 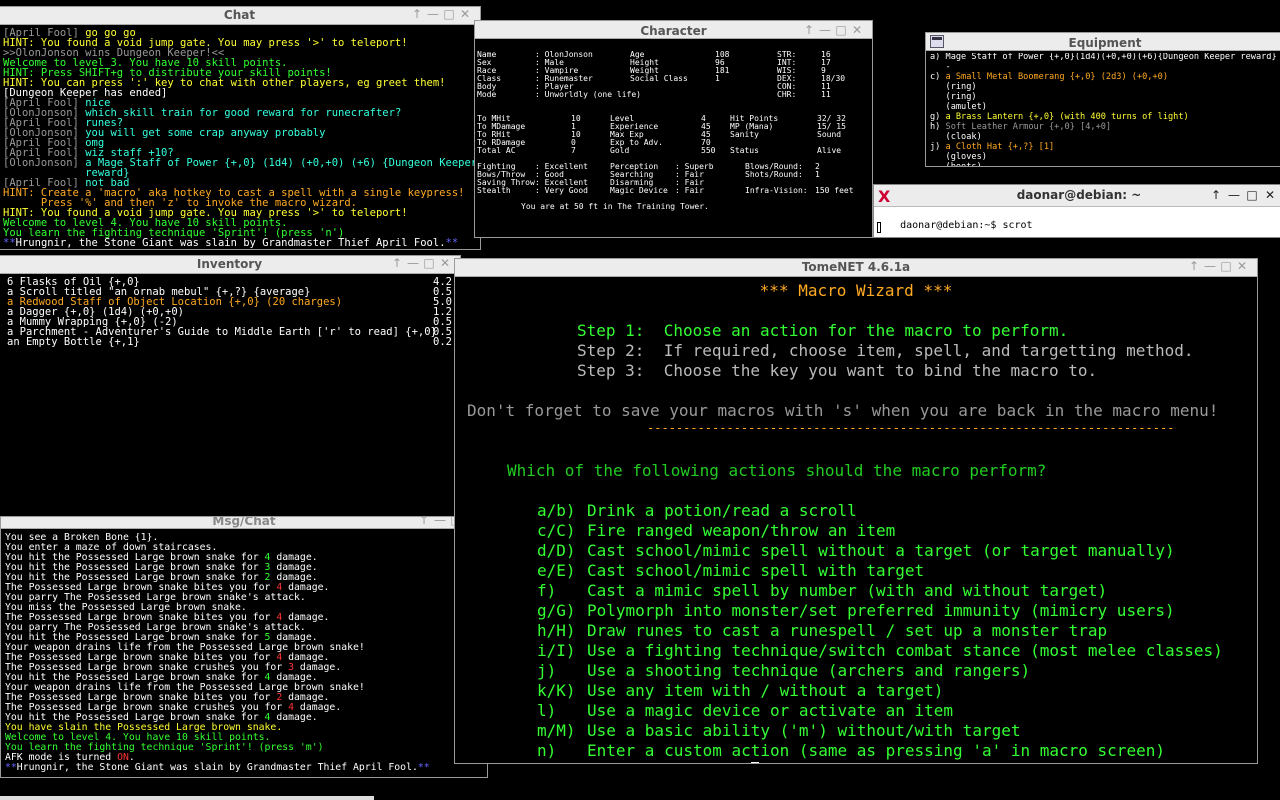 I want to click on char-stat-value: 11, so click(x=826, y=94).